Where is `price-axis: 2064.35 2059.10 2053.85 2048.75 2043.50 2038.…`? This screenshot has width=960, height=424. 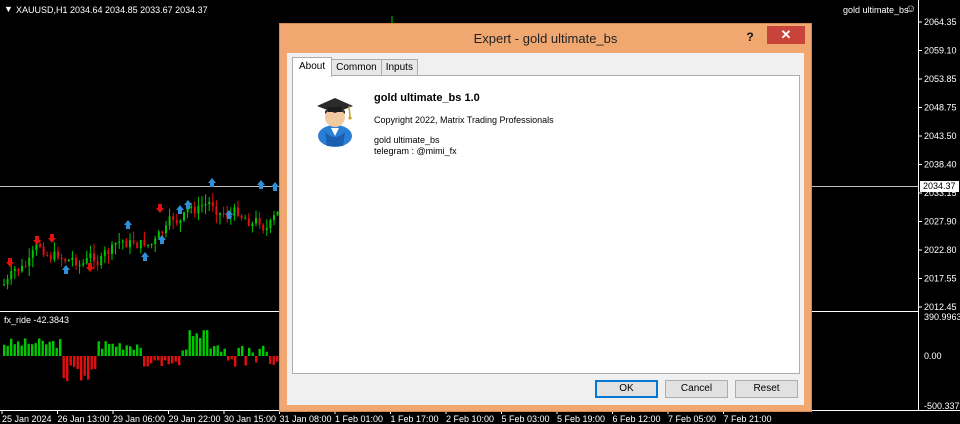
price-axis: 2064.35 2059.10 2053.85 2048.75 2043.50 2038.… is located at coordinates (937, 164).